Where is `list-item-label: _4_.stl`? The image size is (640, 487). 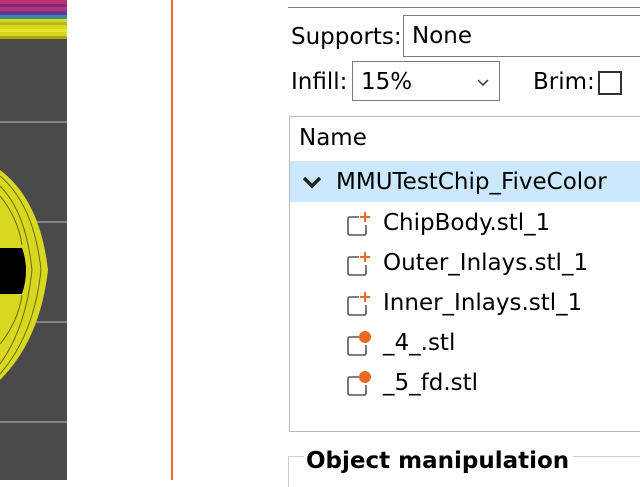
list-item-label: _4_.stl is located at coordinates (419, 343).